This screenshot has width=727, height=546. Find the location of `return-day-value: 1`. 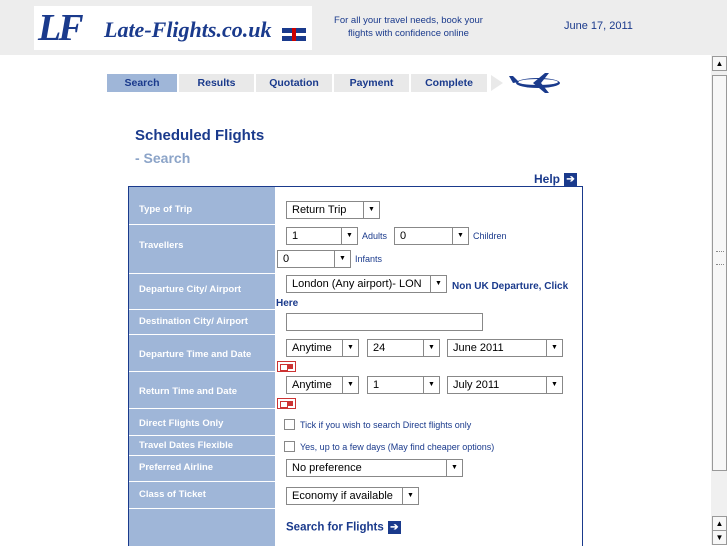

return-day-value: 1 is located at coordinates (376, 385).